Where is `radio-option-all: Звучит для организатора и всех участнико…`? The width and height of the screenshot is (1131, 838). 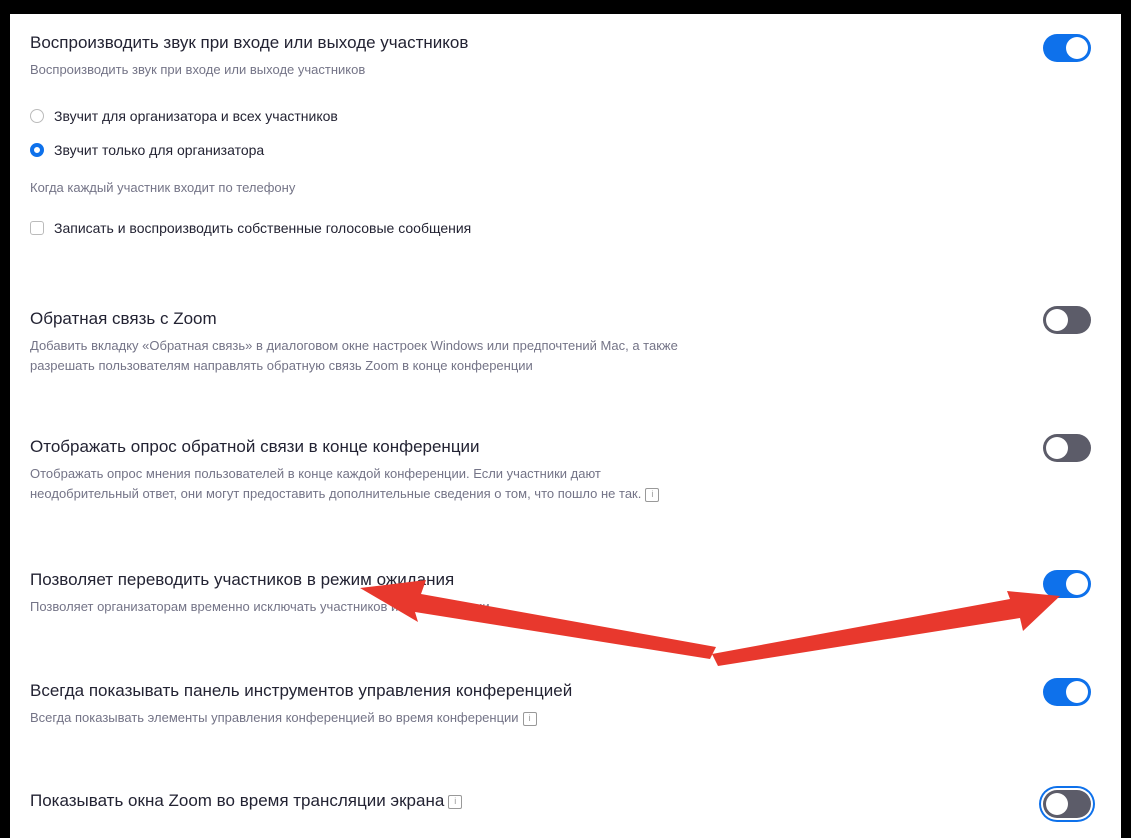
radio-option-all: Звучит для организатора и всех участнико… is located at coordinates (184, 116).